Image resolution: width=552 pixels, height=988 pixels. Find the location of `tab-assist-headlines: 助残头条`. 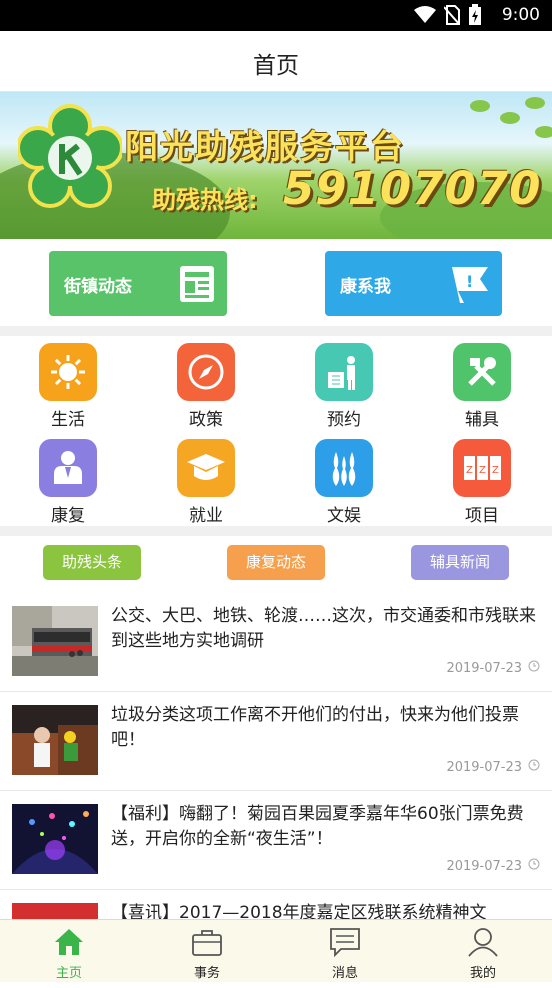

tab-assist-headlines: 助残头条 is located at coordinates (92, 562).